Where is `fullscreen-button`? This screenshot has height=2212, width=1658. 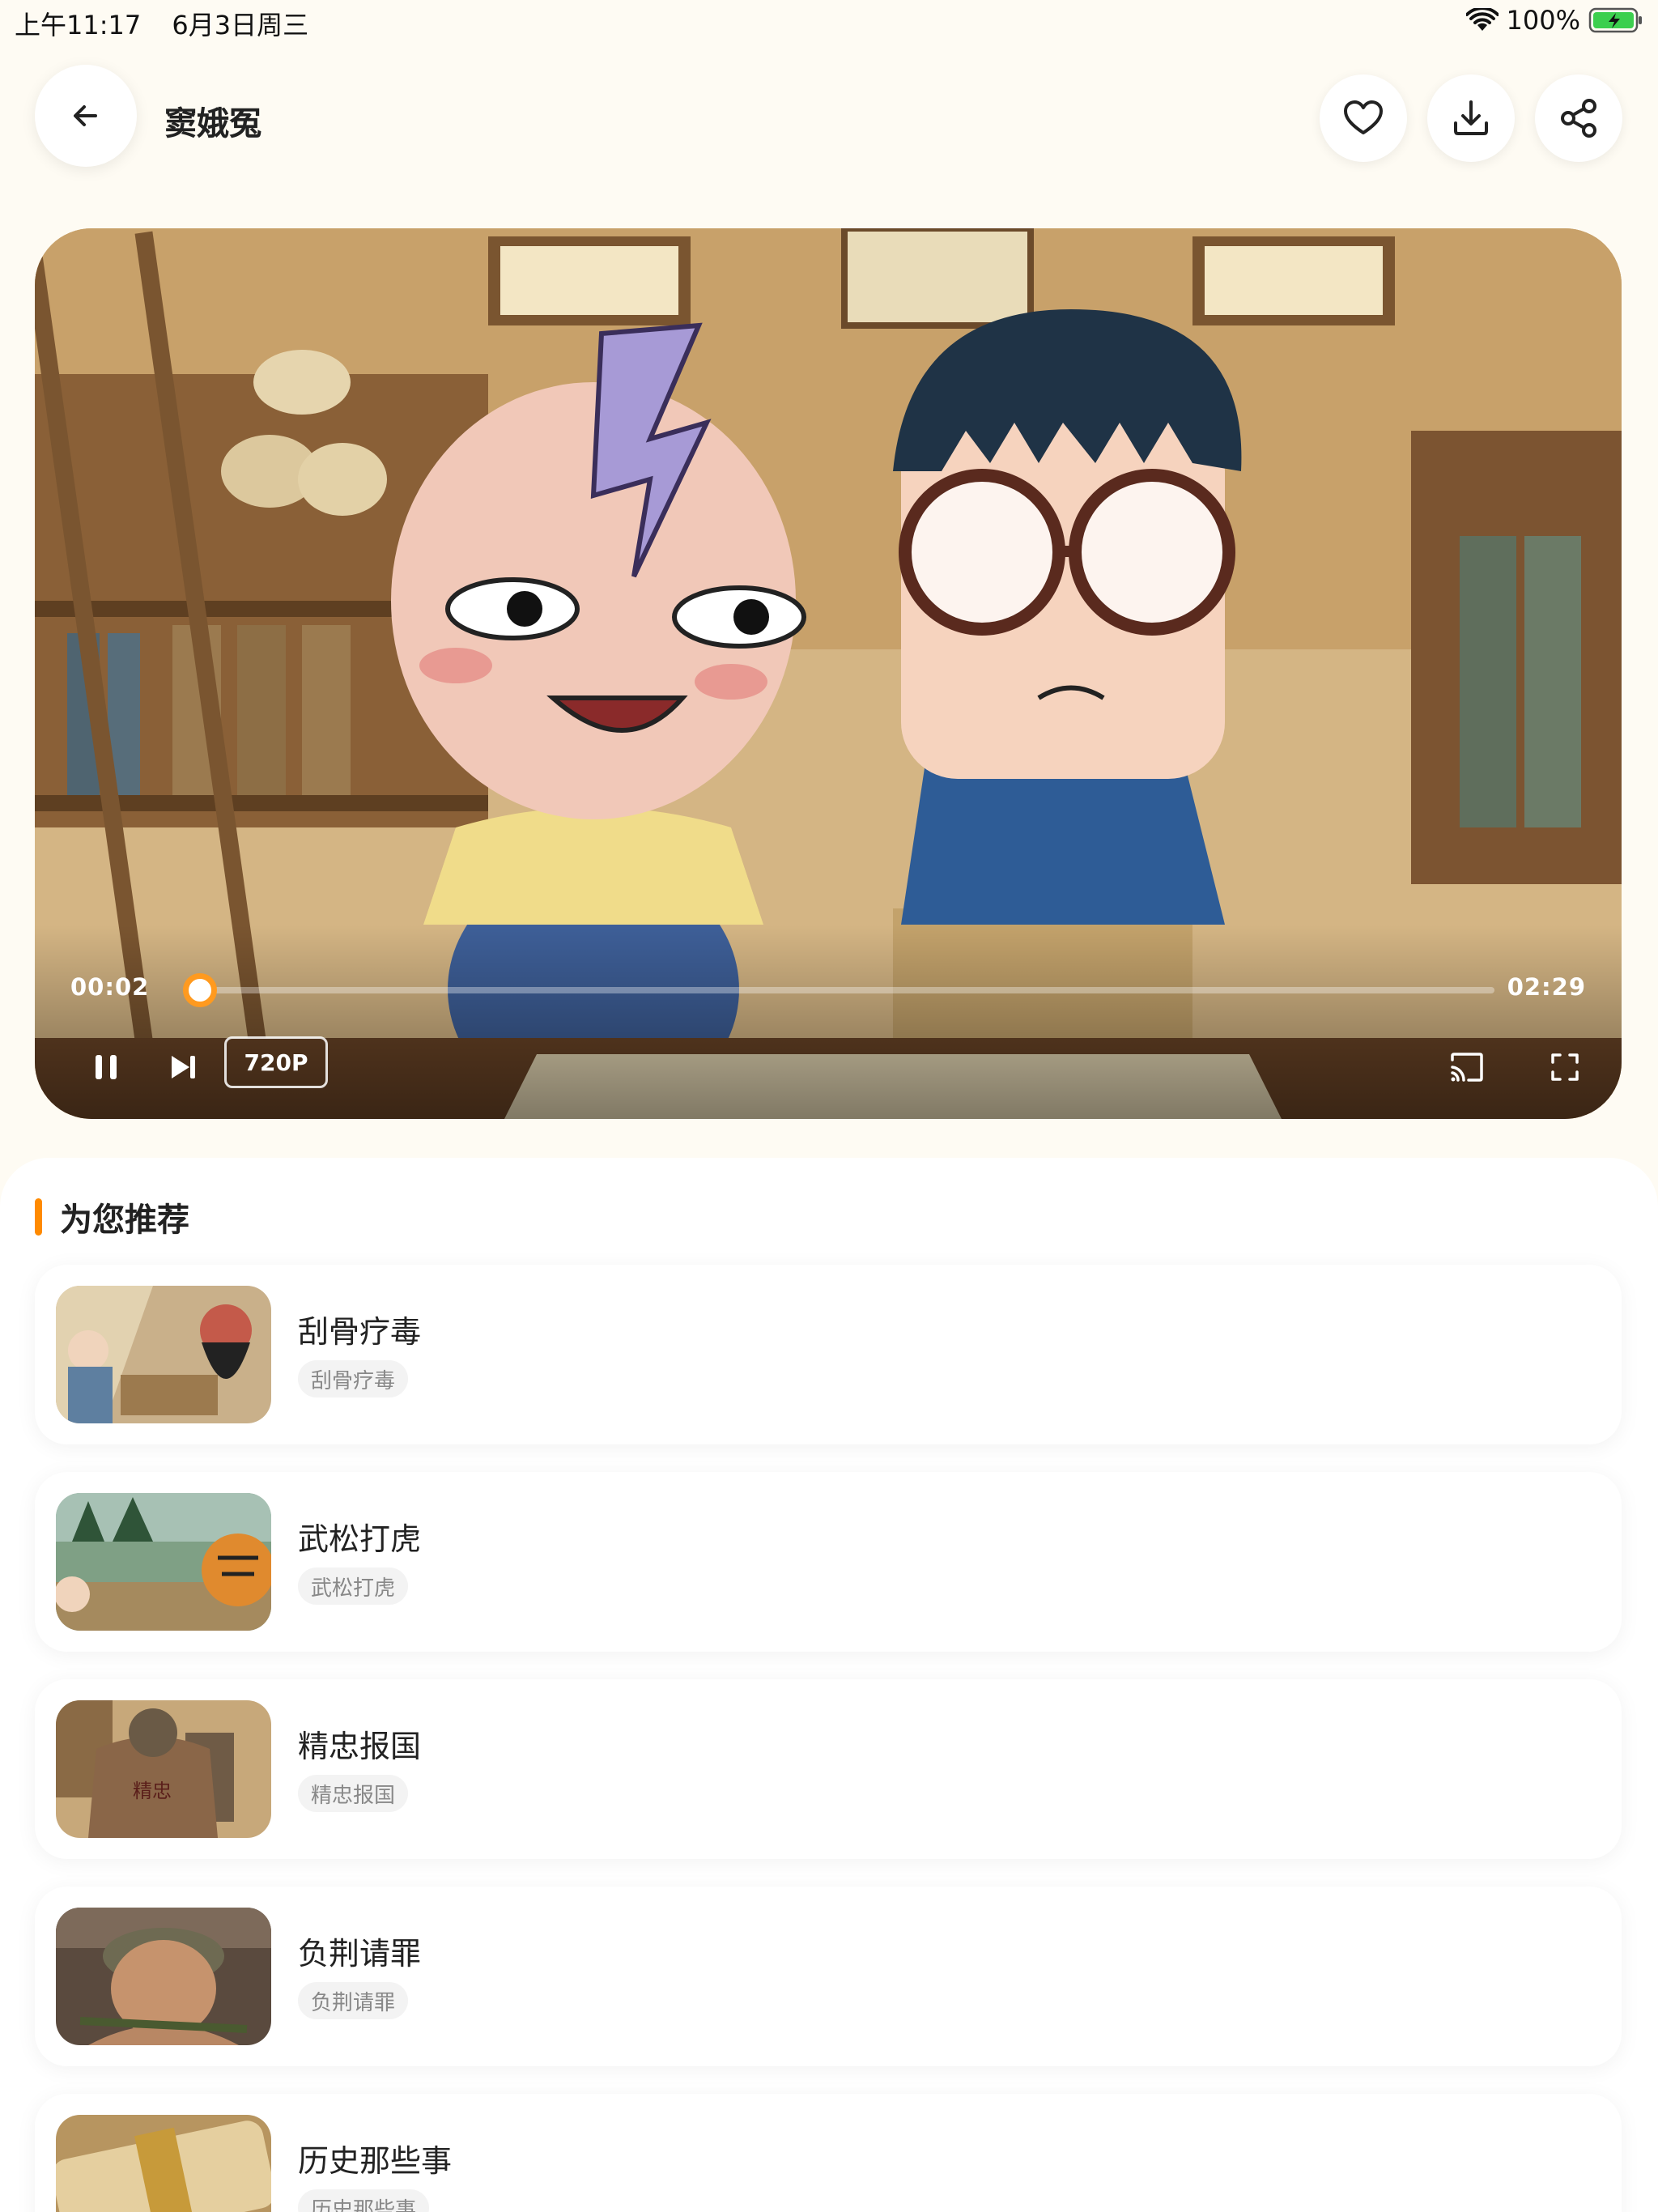
fullscreen-button is located at coordinates (1565, 1067).